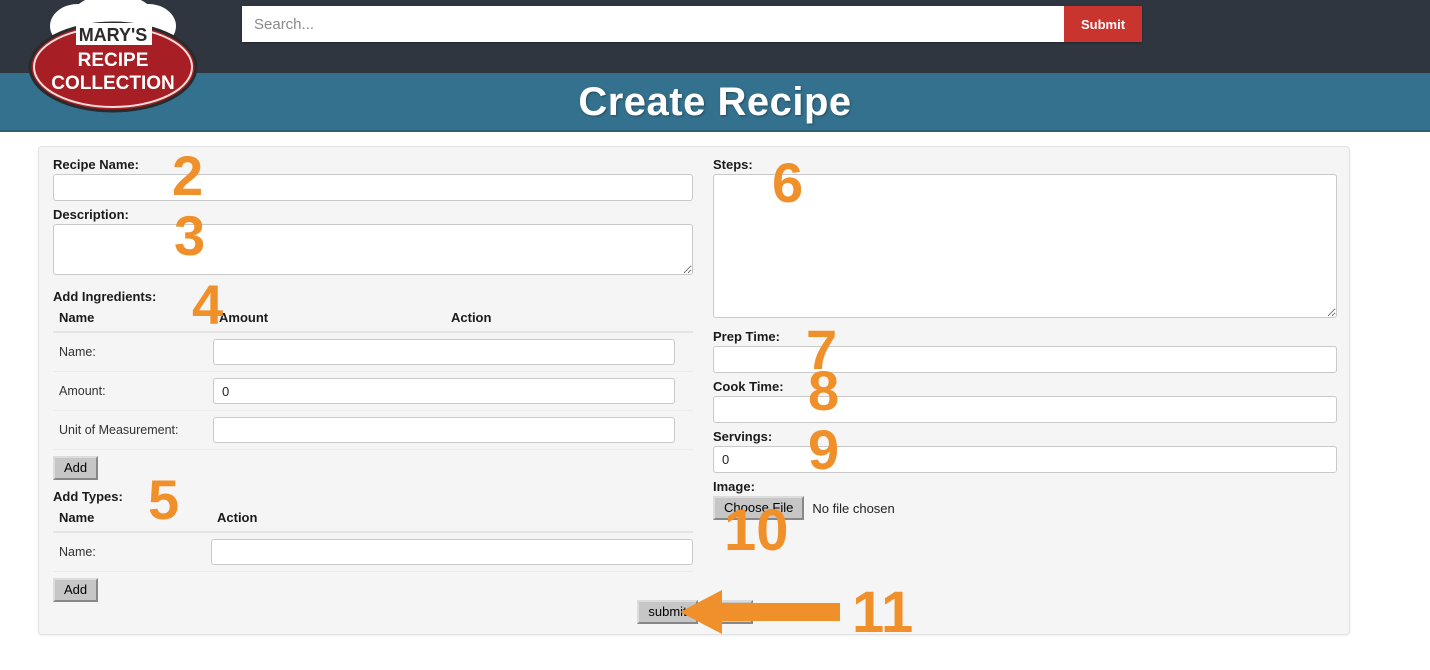 The image size is (1430, 670). Describe the element at coordinates (1025, 508) in the screenshot. I see `image-file-row: Choose File No file chosen` at that location.